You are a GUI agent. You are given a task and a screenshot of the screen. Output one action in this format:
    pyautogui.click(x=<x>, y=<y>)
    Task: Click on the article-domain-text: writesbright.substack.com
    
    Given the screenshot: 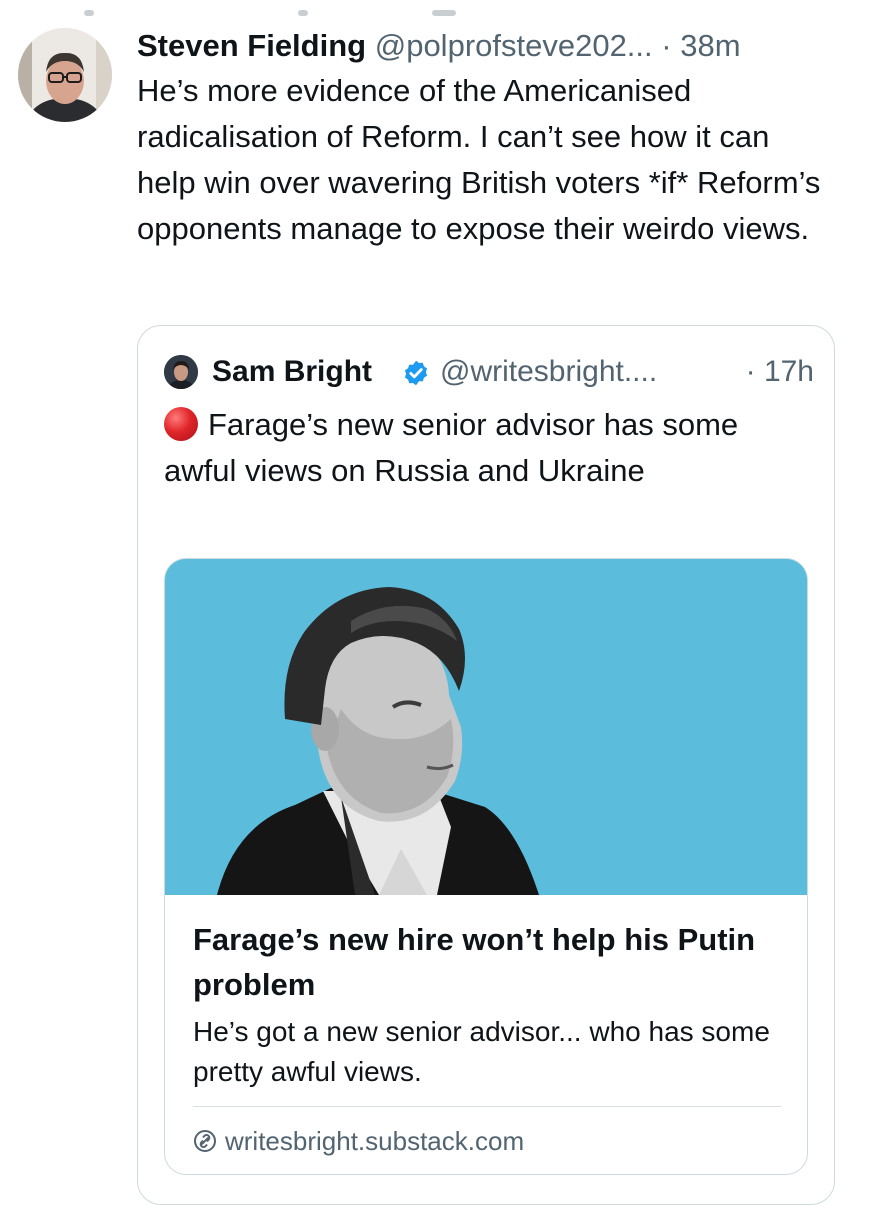 What is the action you would take?
    pyautogui.click(x=375, y=1141)
    